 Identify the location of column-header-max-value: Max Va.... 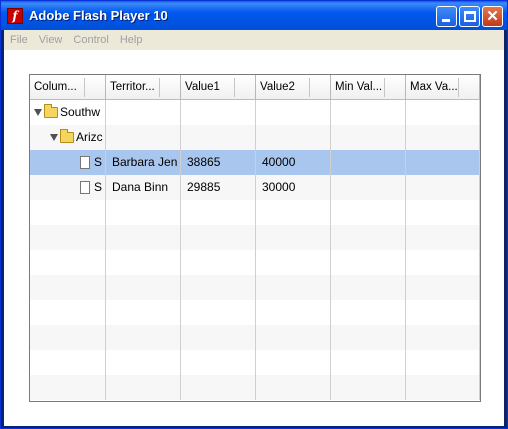
(443, 87).